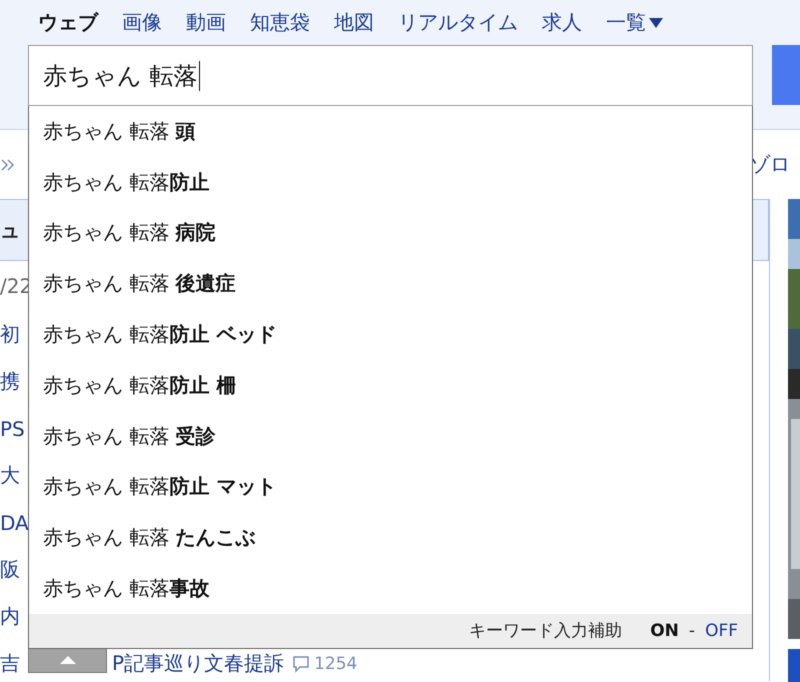 Image resolution: width=800 pixels, height=682 pixels. What do you see at coordinates (634, 22) in the screenshot?
I see `nav-tab: 一覧` at bounding box center [634, 22].